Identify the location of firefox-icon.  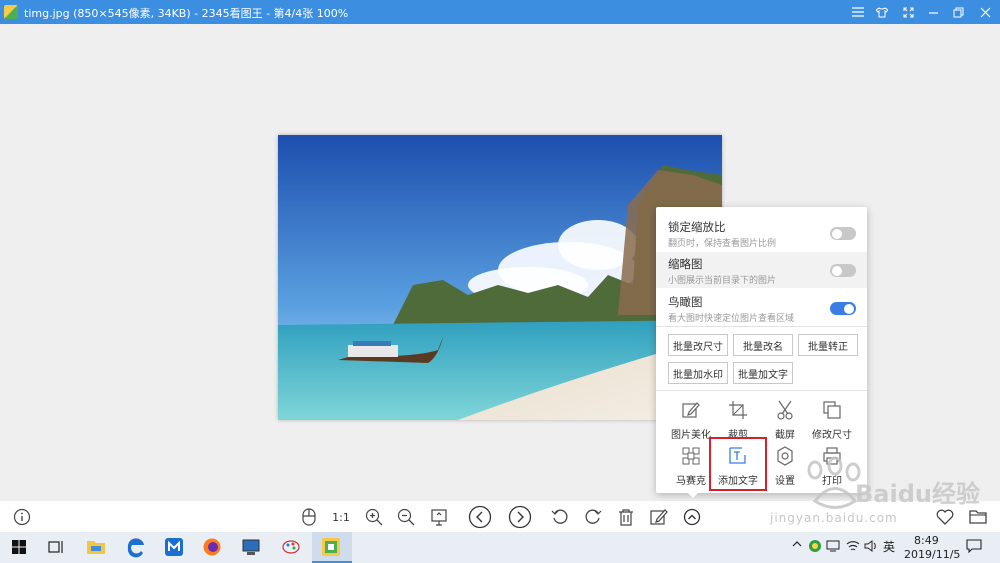
(212, 547).